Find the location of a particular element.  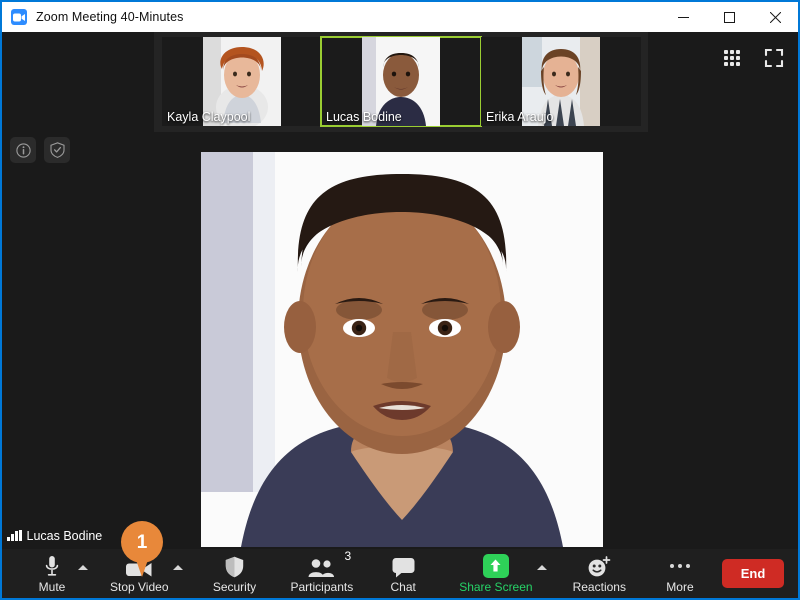

meeting-status-icons is located at coordinates (40, 150).